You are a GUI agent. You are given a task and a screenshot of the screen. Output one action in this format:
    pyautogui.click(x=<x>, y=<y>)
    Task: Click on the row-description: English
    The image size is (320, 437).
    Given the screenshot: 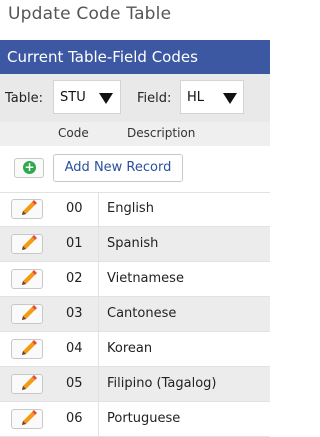 What is the action you would take?
    pyautogui.click(x=130, y=208)
    